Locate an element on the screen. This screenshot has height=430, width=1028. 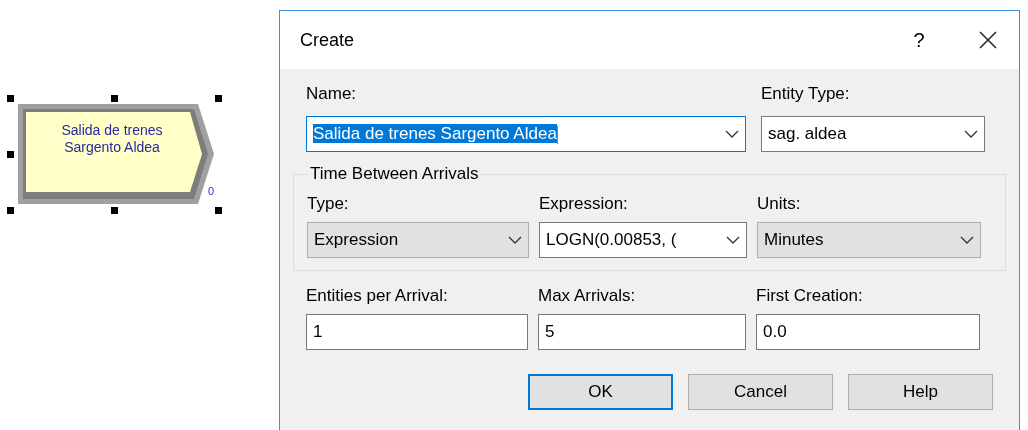
dropdown-field: Expression is located at coordinates (418, 240).